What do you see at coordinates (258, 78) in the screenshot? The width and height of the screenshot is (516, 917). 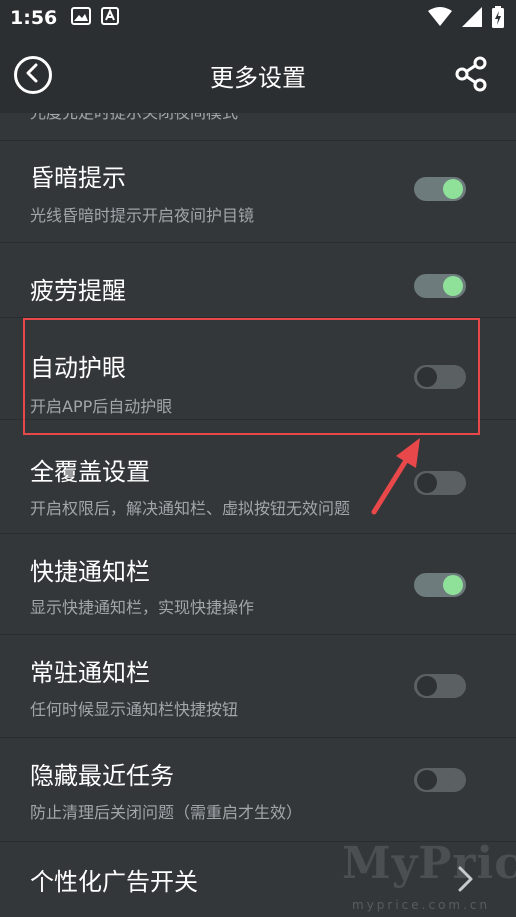 I see `page-title: 更多设置` at bounding box center [258, 78].